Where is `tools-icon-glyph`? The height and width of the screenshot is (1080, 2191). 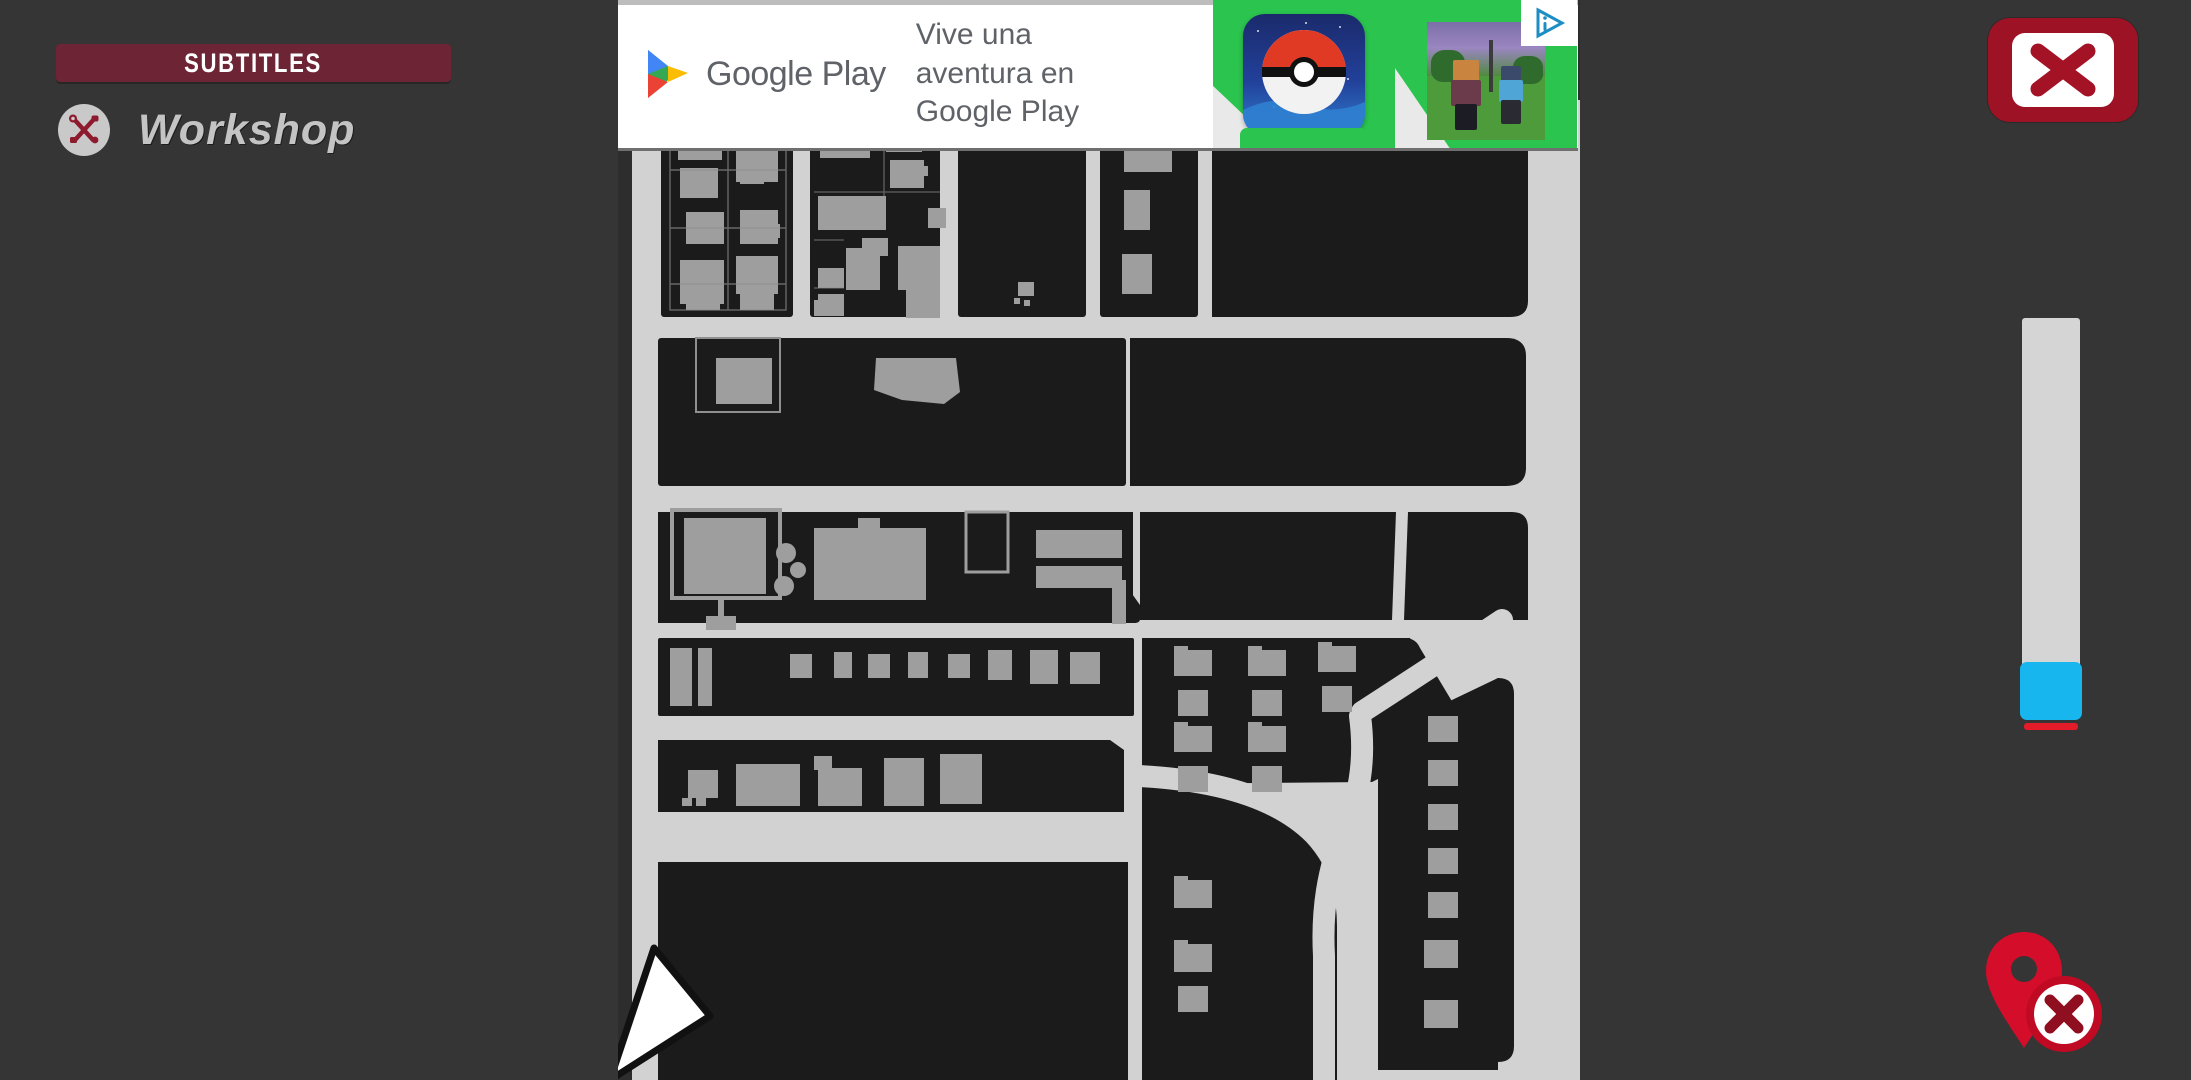 tools-icon-glyph is located at coordinates (84, 129).